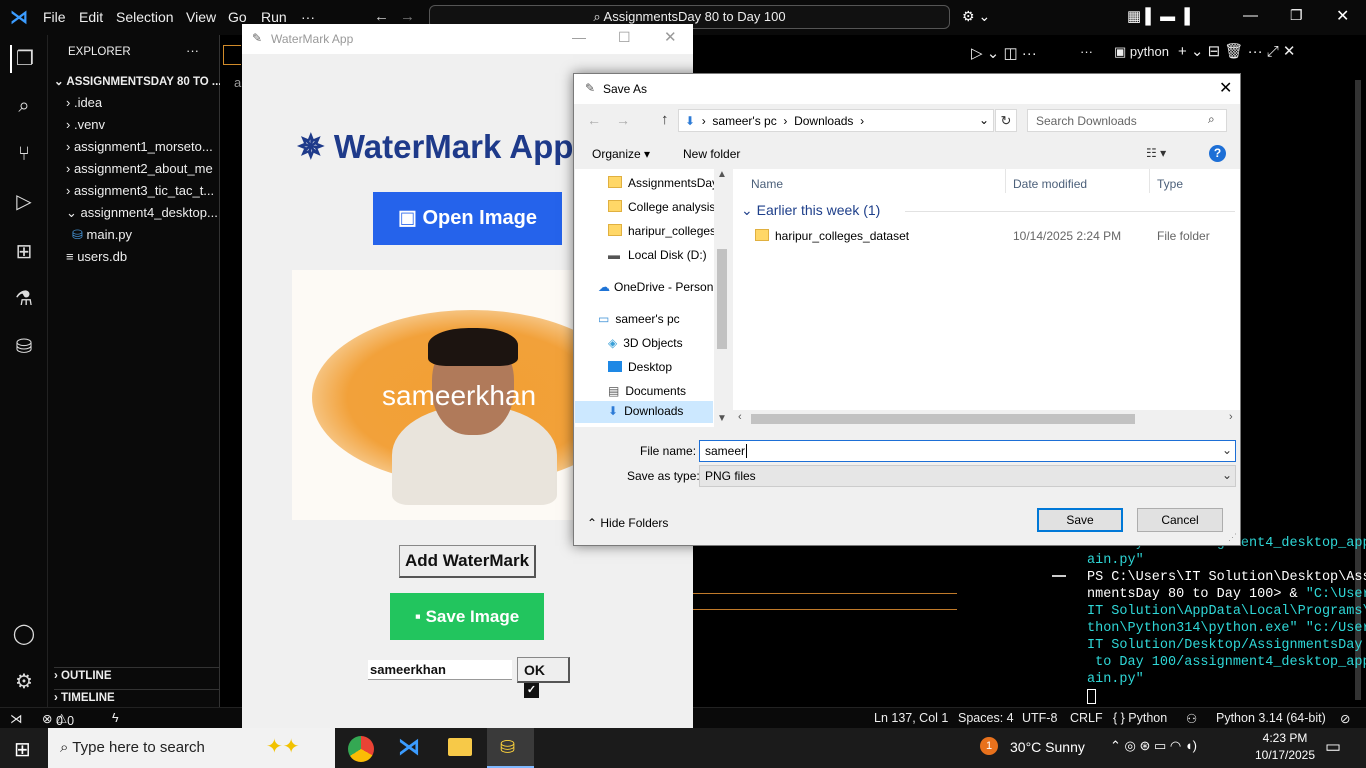 The image size is (1366, 768). What do you see at coordinates (644, 412) in the screenshot?
I see `nav-downloads: ⬇ Downloads` at bounding box center [644, 412].